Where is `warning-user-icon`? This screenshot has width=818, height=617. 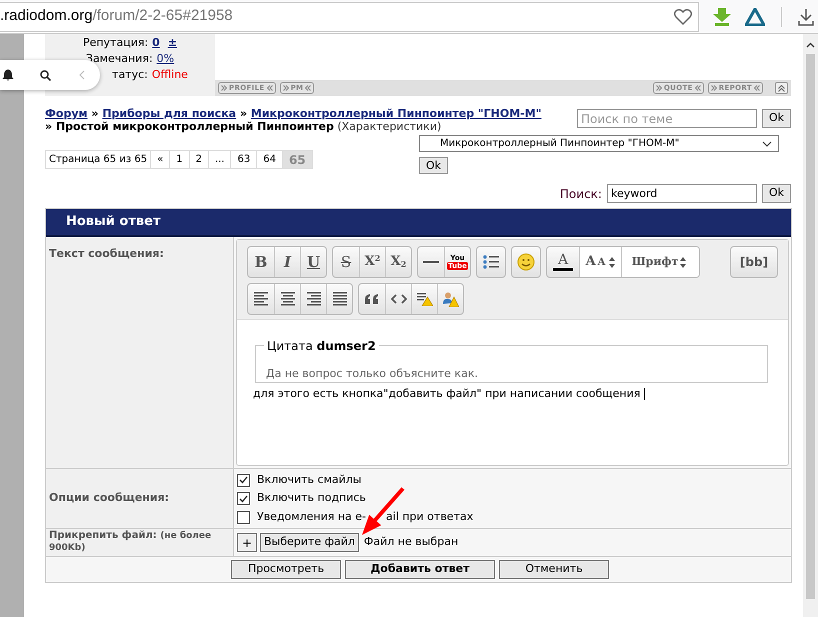
warning-user-icon is located at coordinates (450, 299).